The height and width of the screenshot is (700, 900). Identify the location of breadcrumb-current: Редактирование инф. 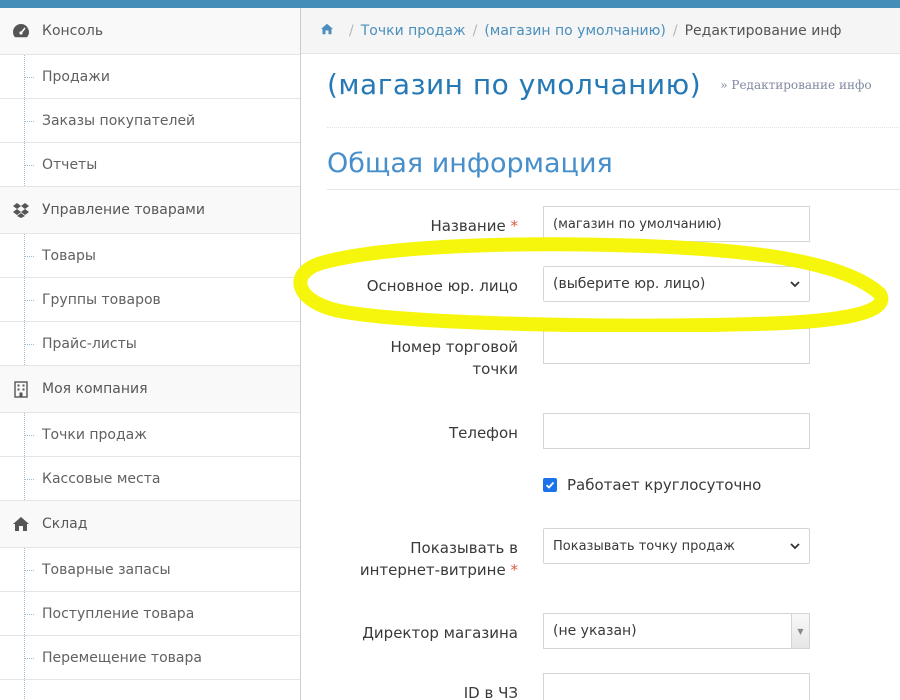
(763, 30).